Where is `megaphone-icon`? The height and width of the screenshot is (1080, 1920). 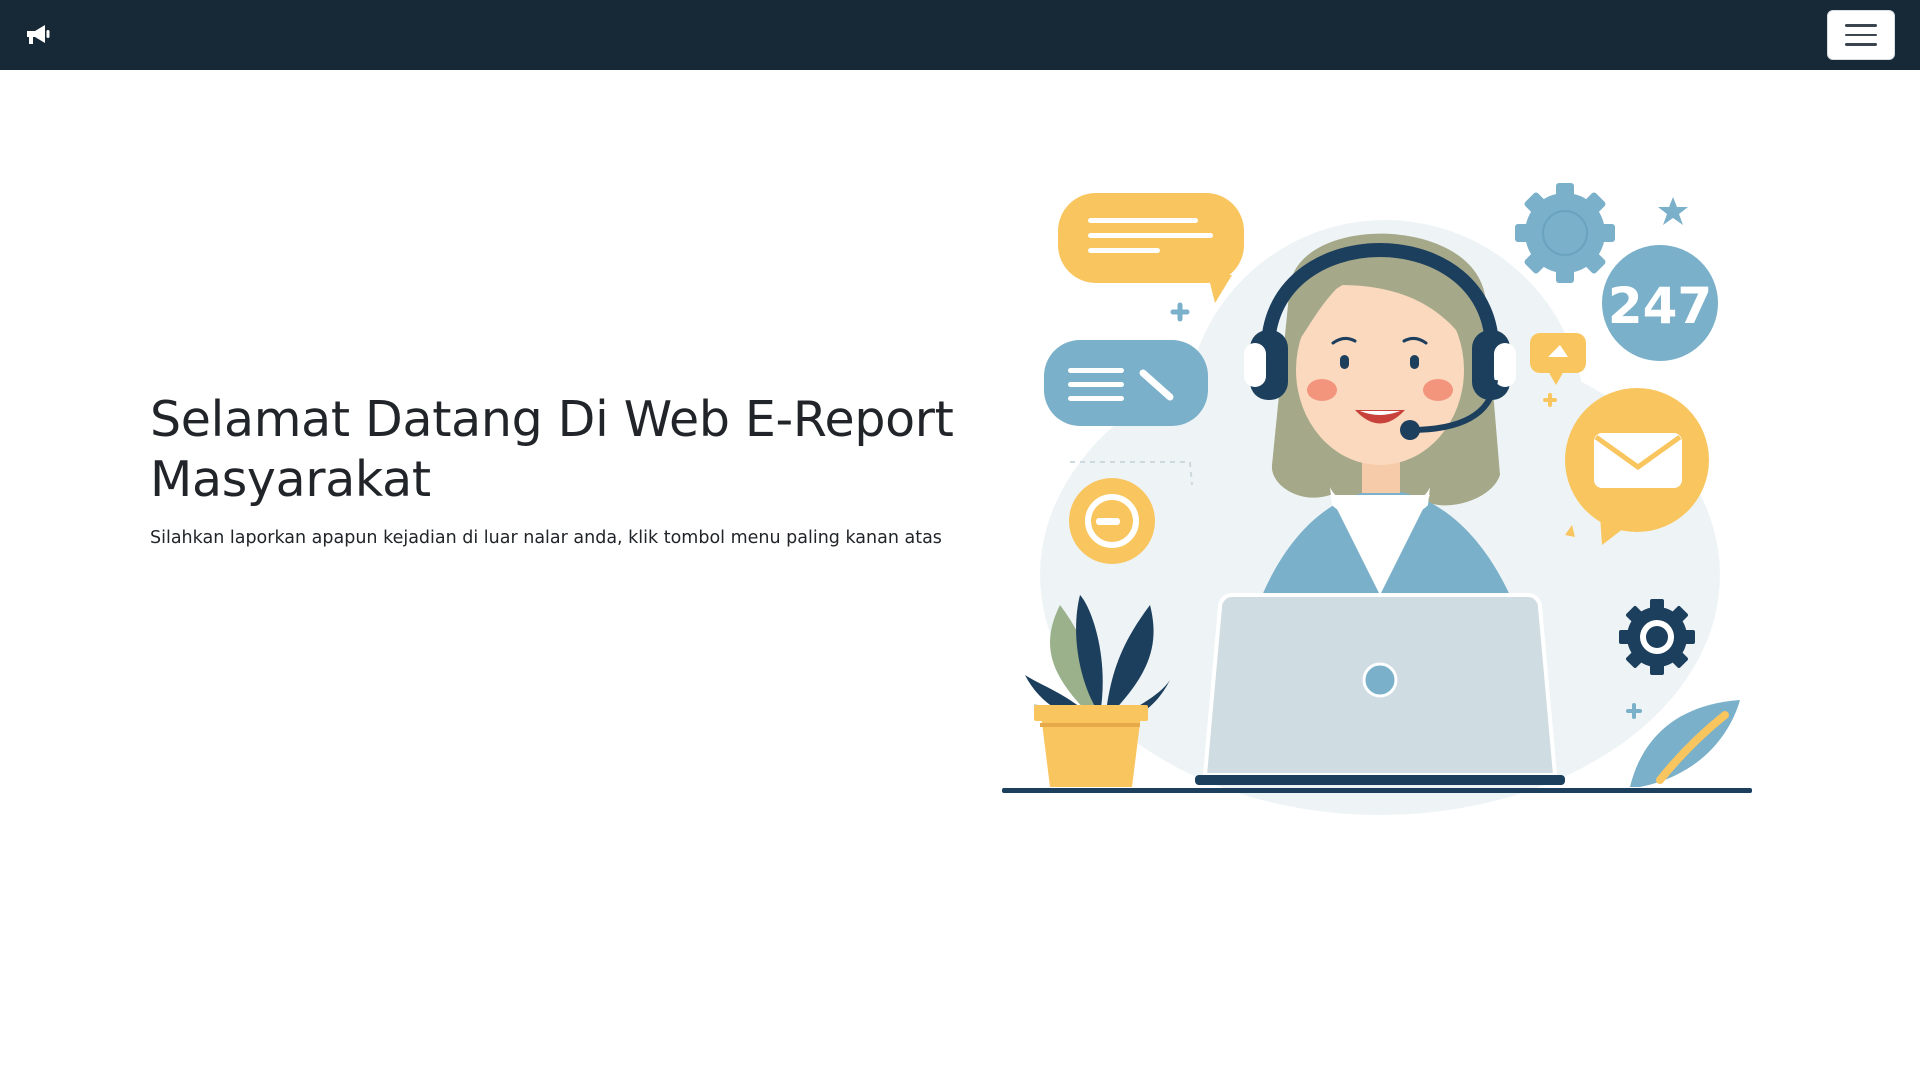
megaphone-icon is located at coordinates (38, 35).